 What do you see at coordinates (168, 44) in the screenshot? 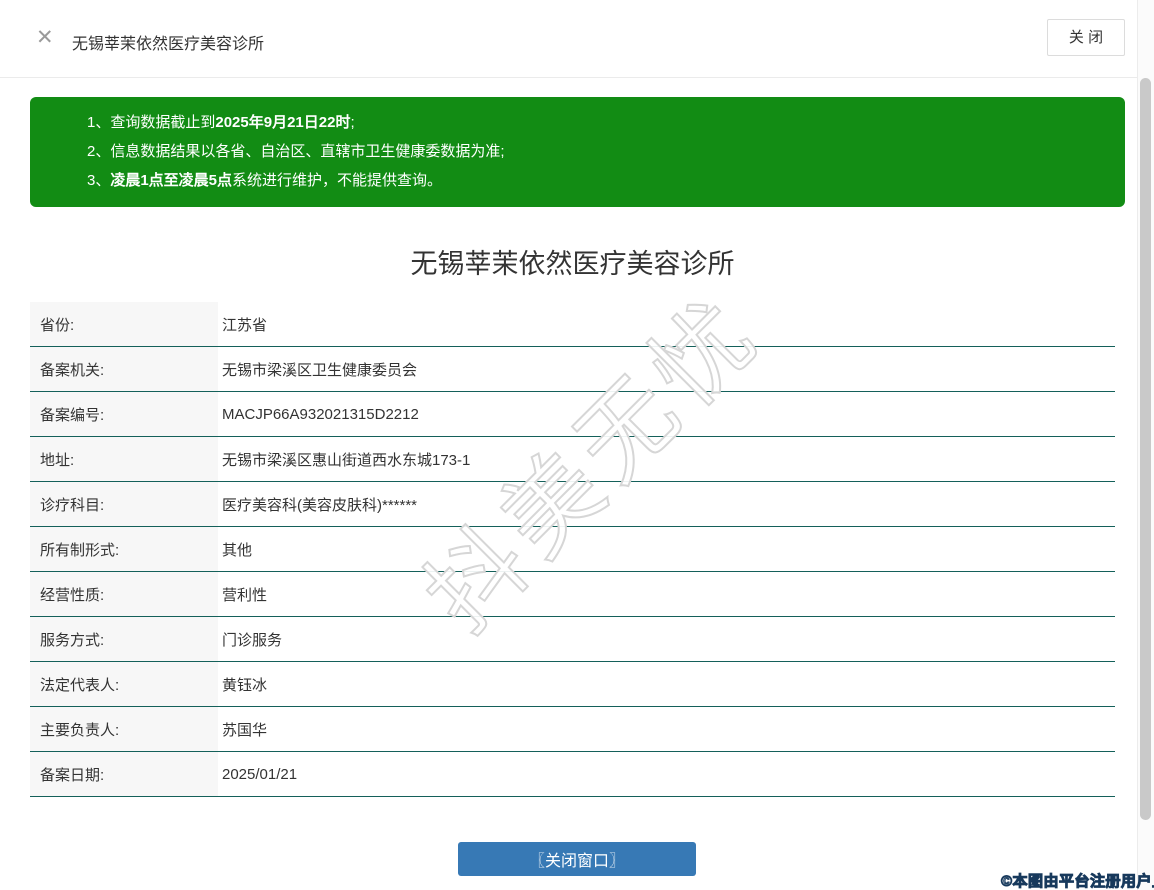
I see `window-title: 无锡莘茉依然医疗美容诊所` at bounding box center [168, 44].